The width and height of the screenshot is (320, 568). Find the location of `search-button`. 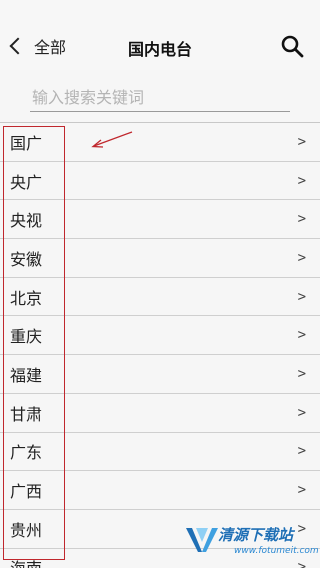

search-button is located at coordinates (293, 47).